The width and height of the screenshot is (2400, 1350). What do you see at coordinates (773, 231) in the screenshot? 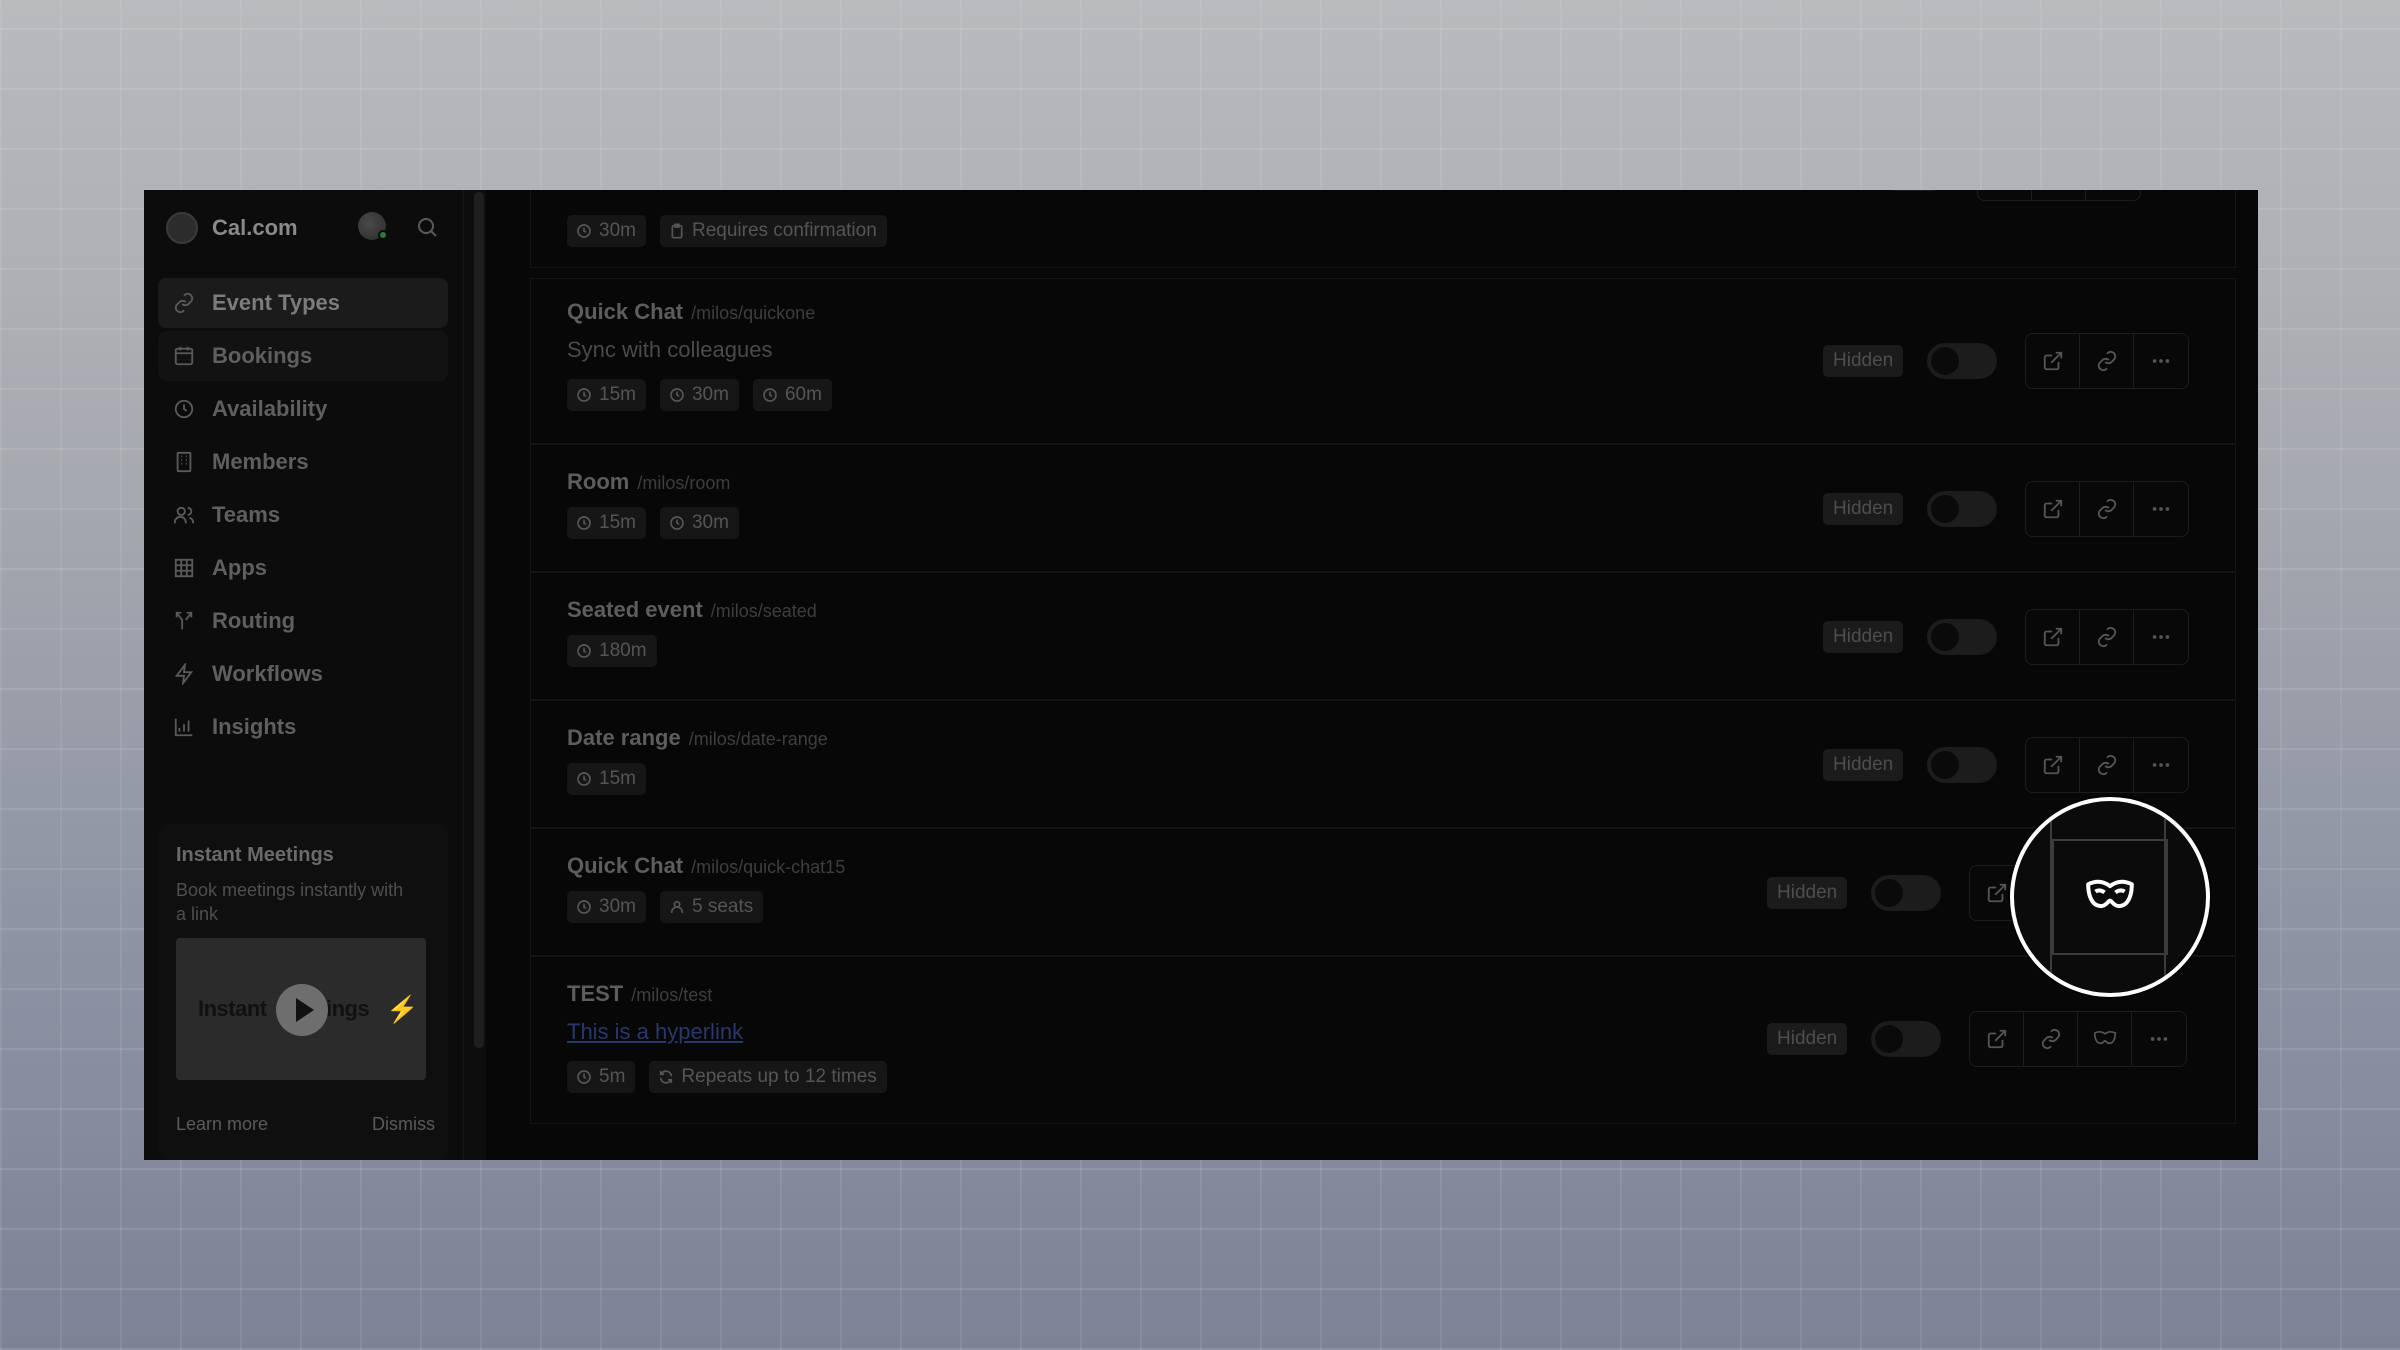
I see `confirmation-badge: Requires confirmation` at bounding box center [773, 231].